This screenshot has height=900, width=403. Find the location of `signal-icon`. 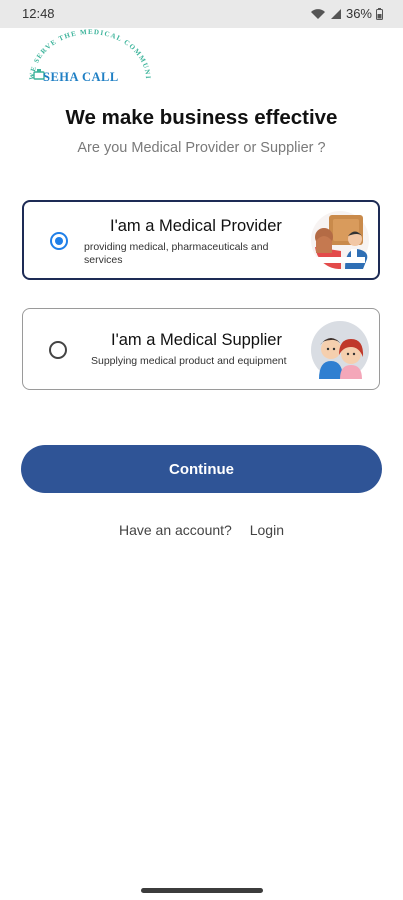

signal-icon is located at coordinates (336, 14).